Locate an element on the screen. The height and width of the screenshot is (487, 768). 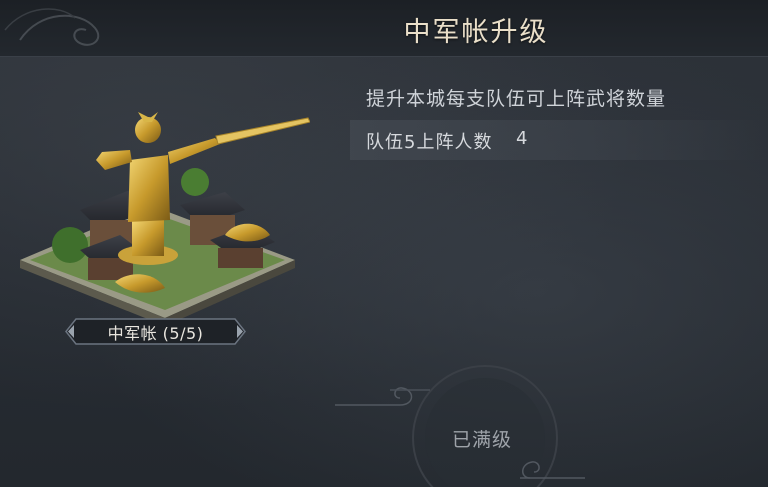
page-title: 中军帐升级 is located at coordinates (476, 32).